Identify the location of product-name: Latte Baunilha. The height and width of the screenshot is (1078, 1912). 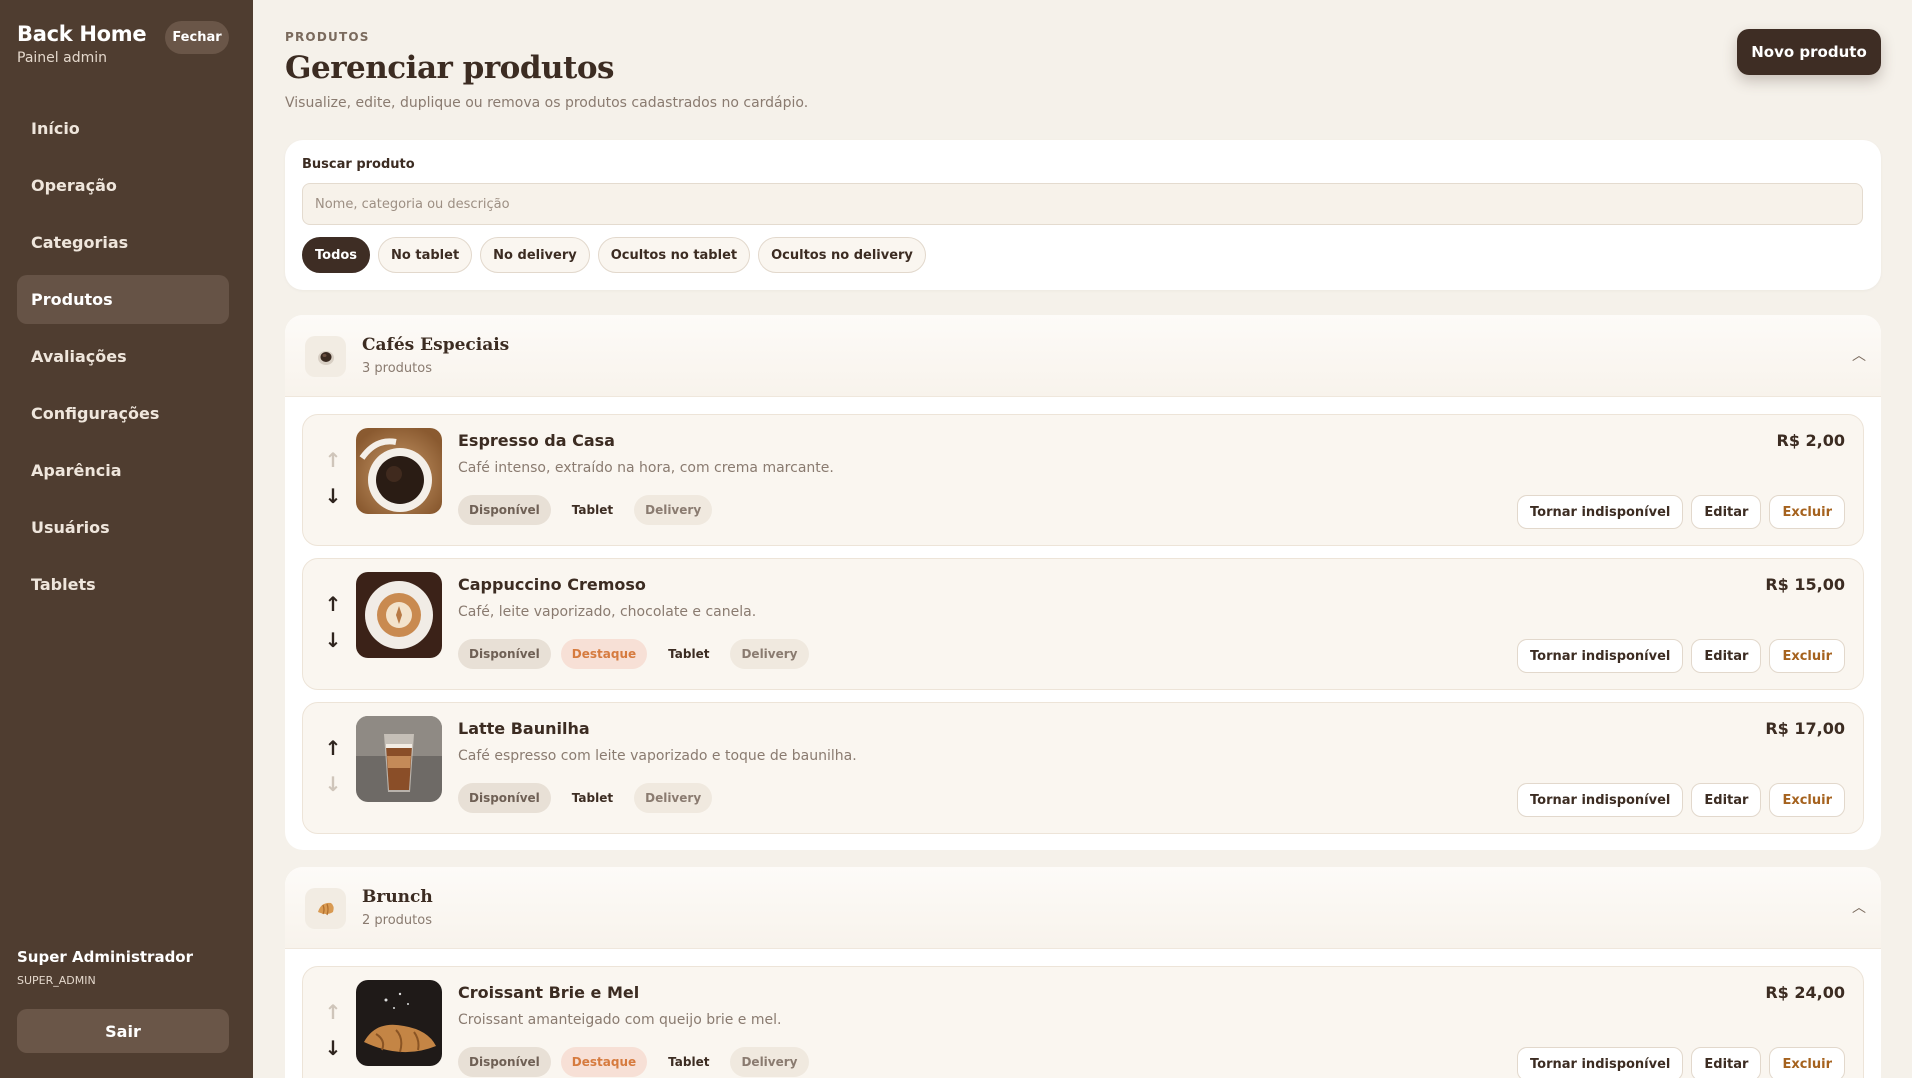
(524, 728).